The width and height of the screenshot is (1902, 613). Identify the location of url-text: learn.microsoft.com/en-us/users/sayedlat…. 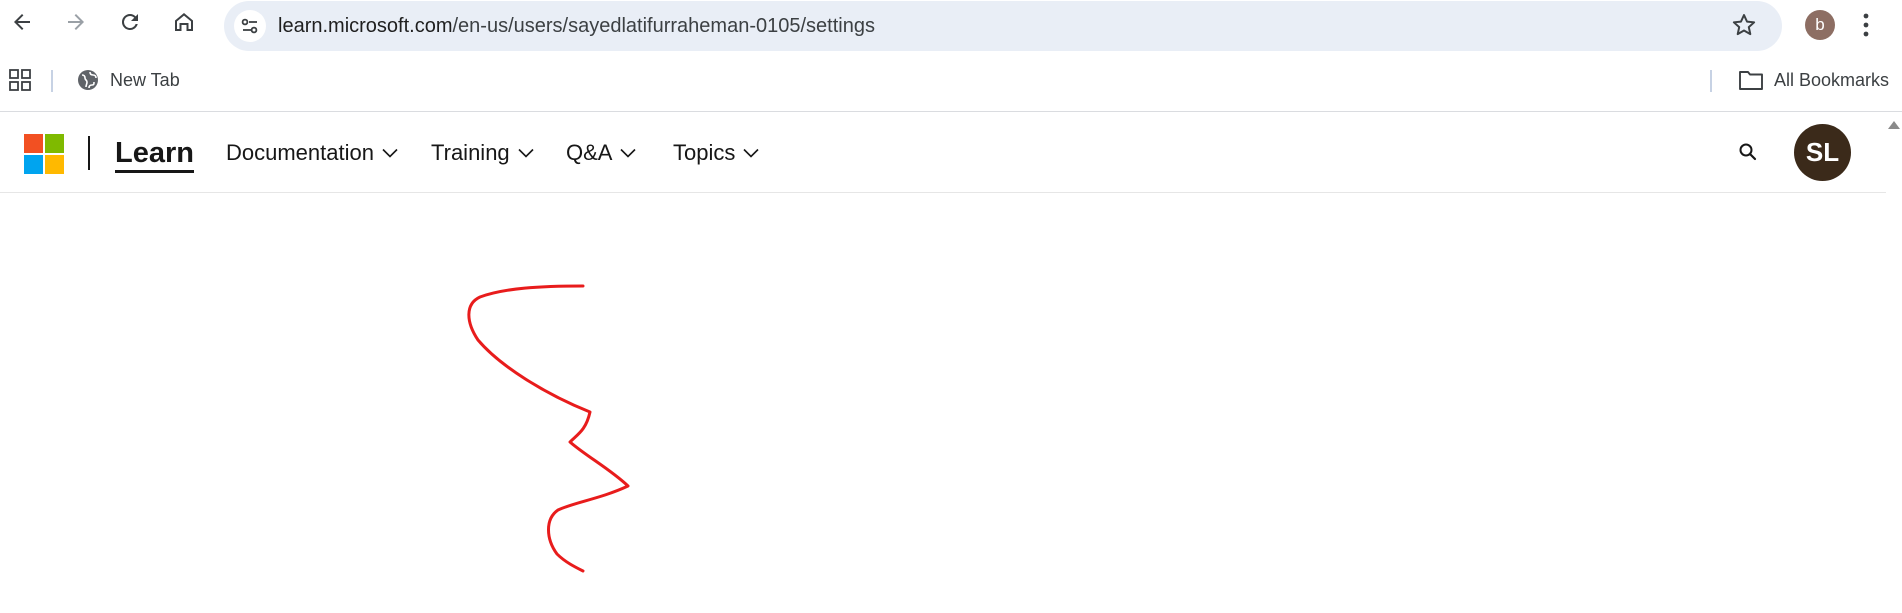
(576, 26).